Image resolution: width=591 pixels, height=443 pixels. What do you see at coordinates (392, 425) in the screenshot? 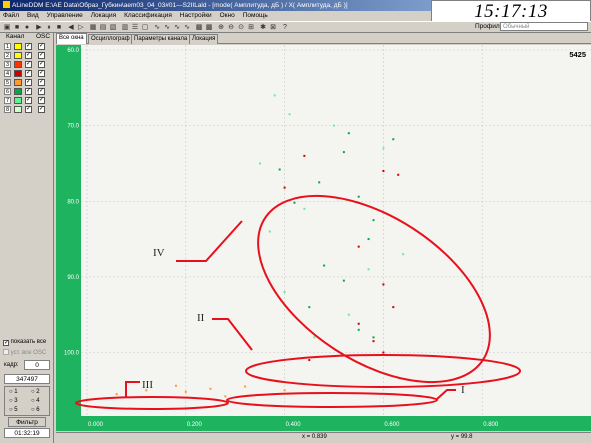
I see `x-tick-label: 0.600` at bounding box center [392, 425].